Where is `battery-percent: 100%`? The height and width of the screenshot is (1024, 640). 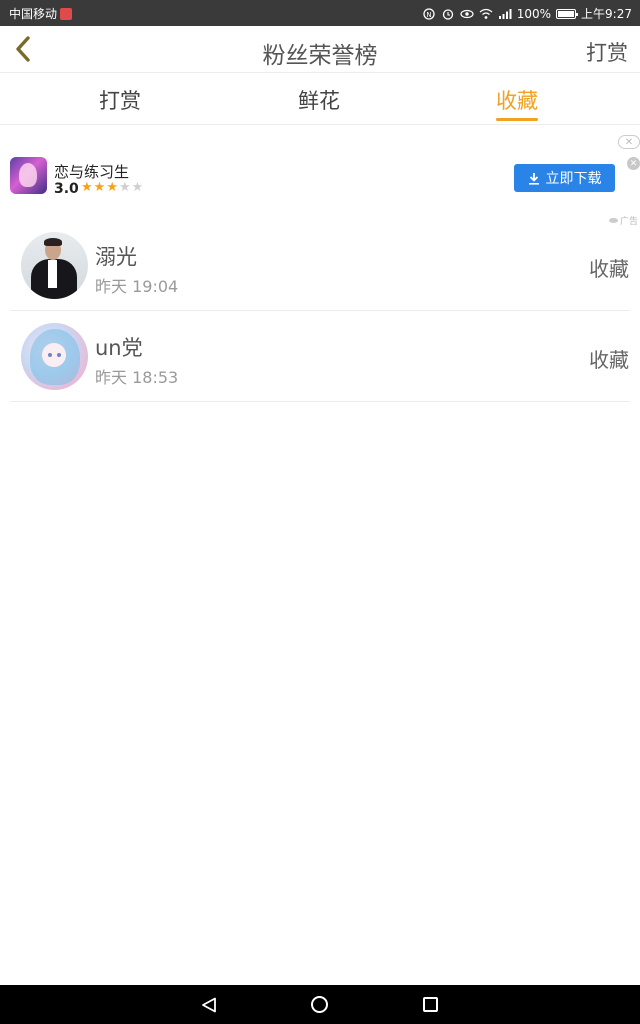
battery-percent: 100% is located at coordinates (534, 13).